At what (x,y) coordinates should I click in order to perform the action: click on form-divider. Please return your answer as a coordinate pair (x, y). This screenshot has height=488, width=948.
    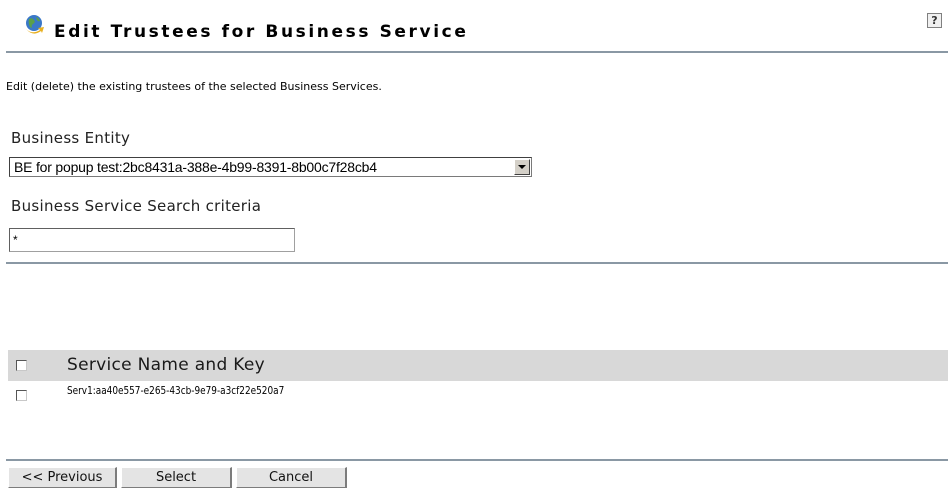
    Looking at the image, I should click on (477, 263).